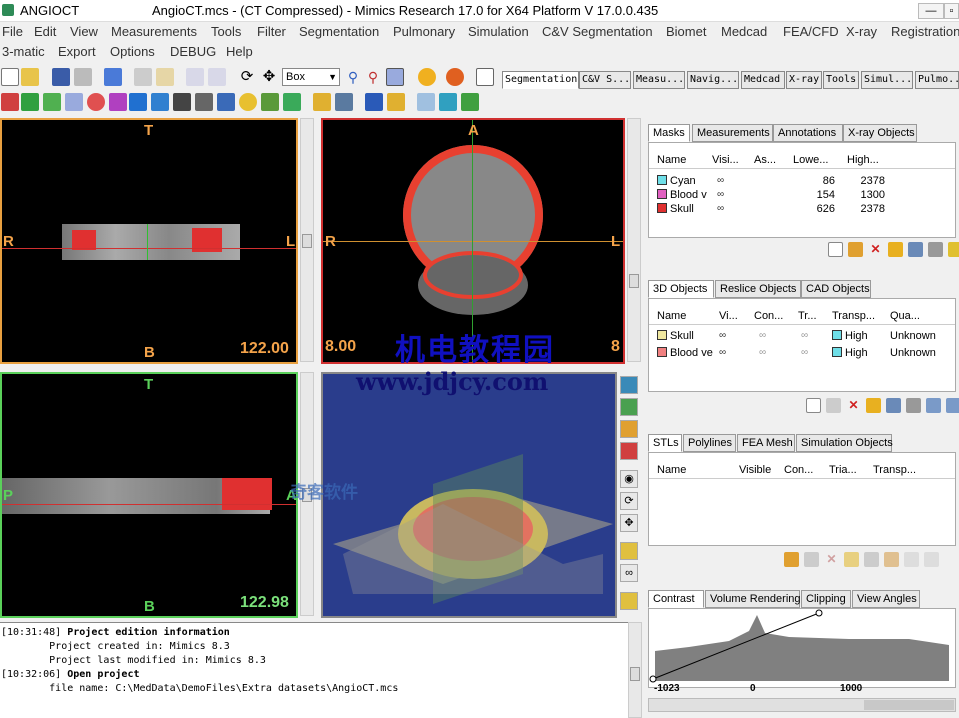  What do you see at coordinates (160, 102) in the screenshot?
I see `smart-fill-icon` at bounding box center [160, 102].